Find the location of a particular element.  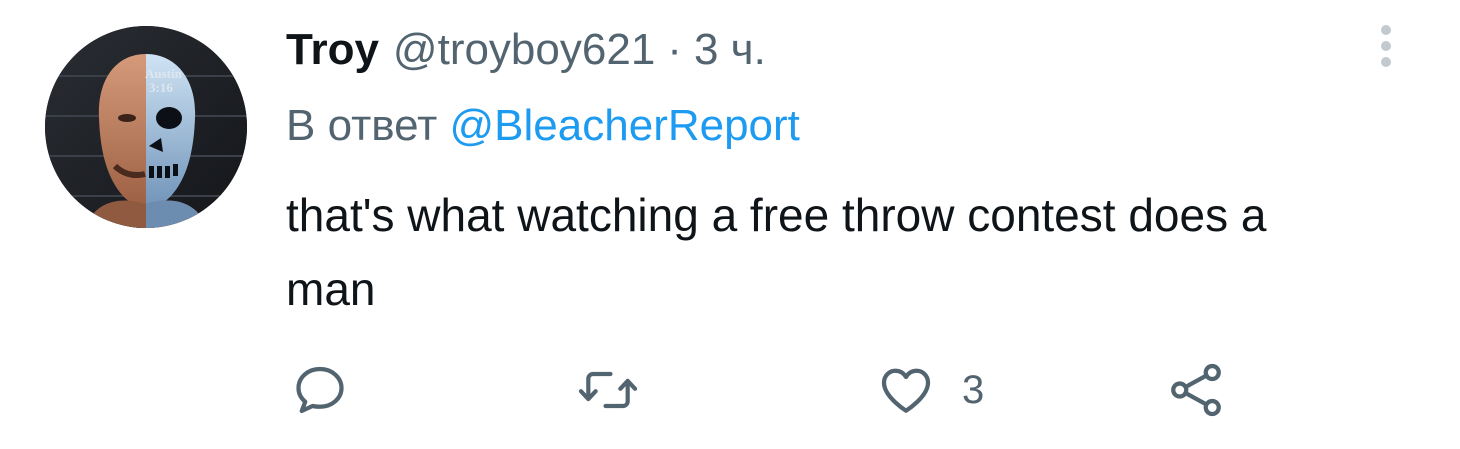

retweet-button is located at coordinates (608, 390).